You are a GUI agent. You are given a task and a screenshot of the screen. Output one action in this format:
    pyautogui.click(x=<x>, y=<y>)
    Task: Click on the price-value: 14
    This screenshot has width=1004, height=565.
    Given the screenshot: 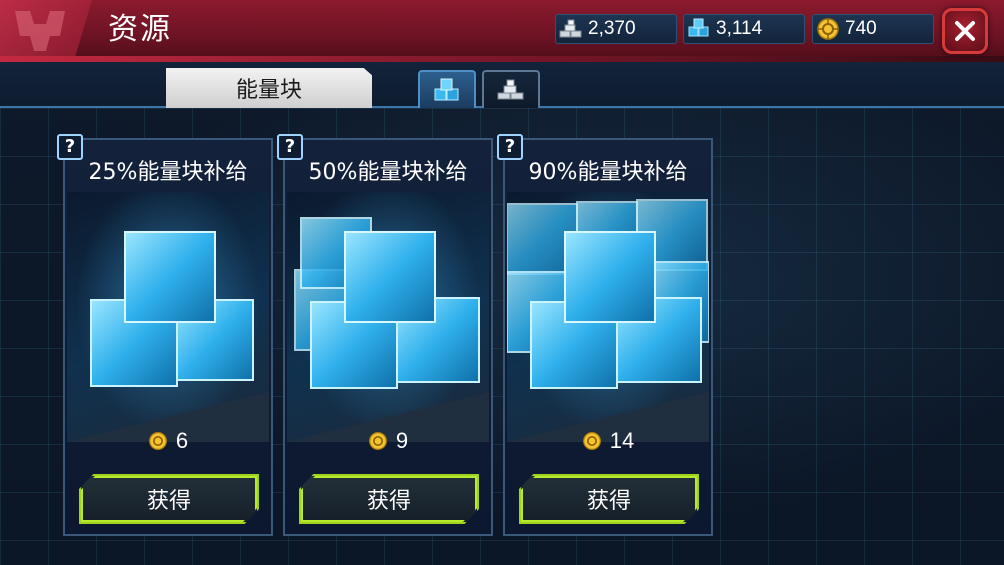 What is the action you would take?
    pyautogui.click(x=622, y=440)
    